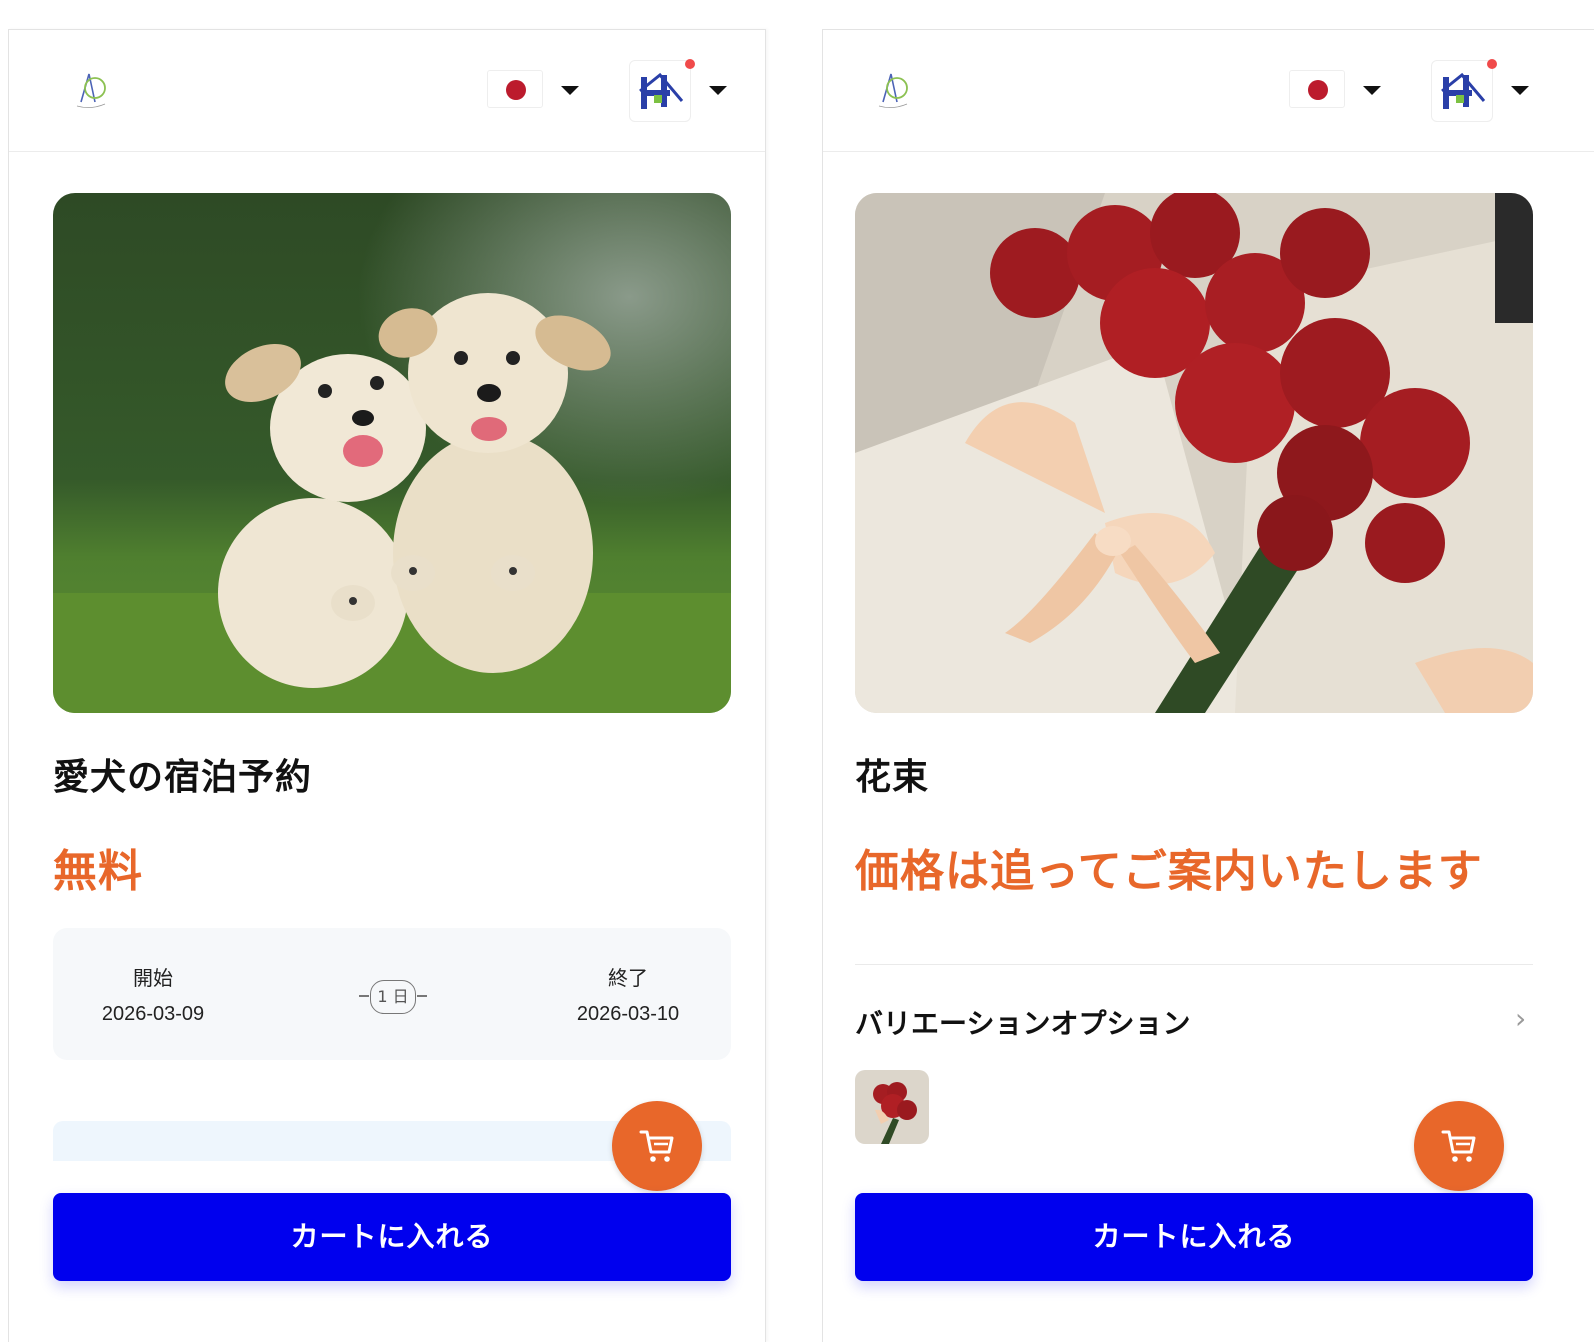  What do you see at coordinates (153, 994) in the screenshot?
I see `start-date: 開始 2026-03-09` at bounding box center [153, 994].